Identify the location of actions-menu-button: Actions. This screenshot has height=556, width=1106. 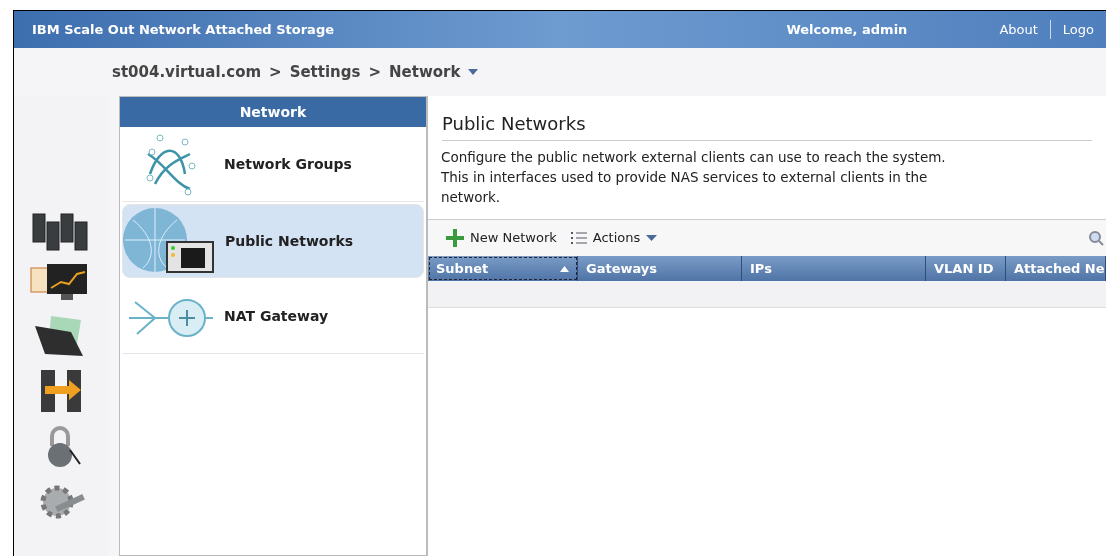
(614, 238).